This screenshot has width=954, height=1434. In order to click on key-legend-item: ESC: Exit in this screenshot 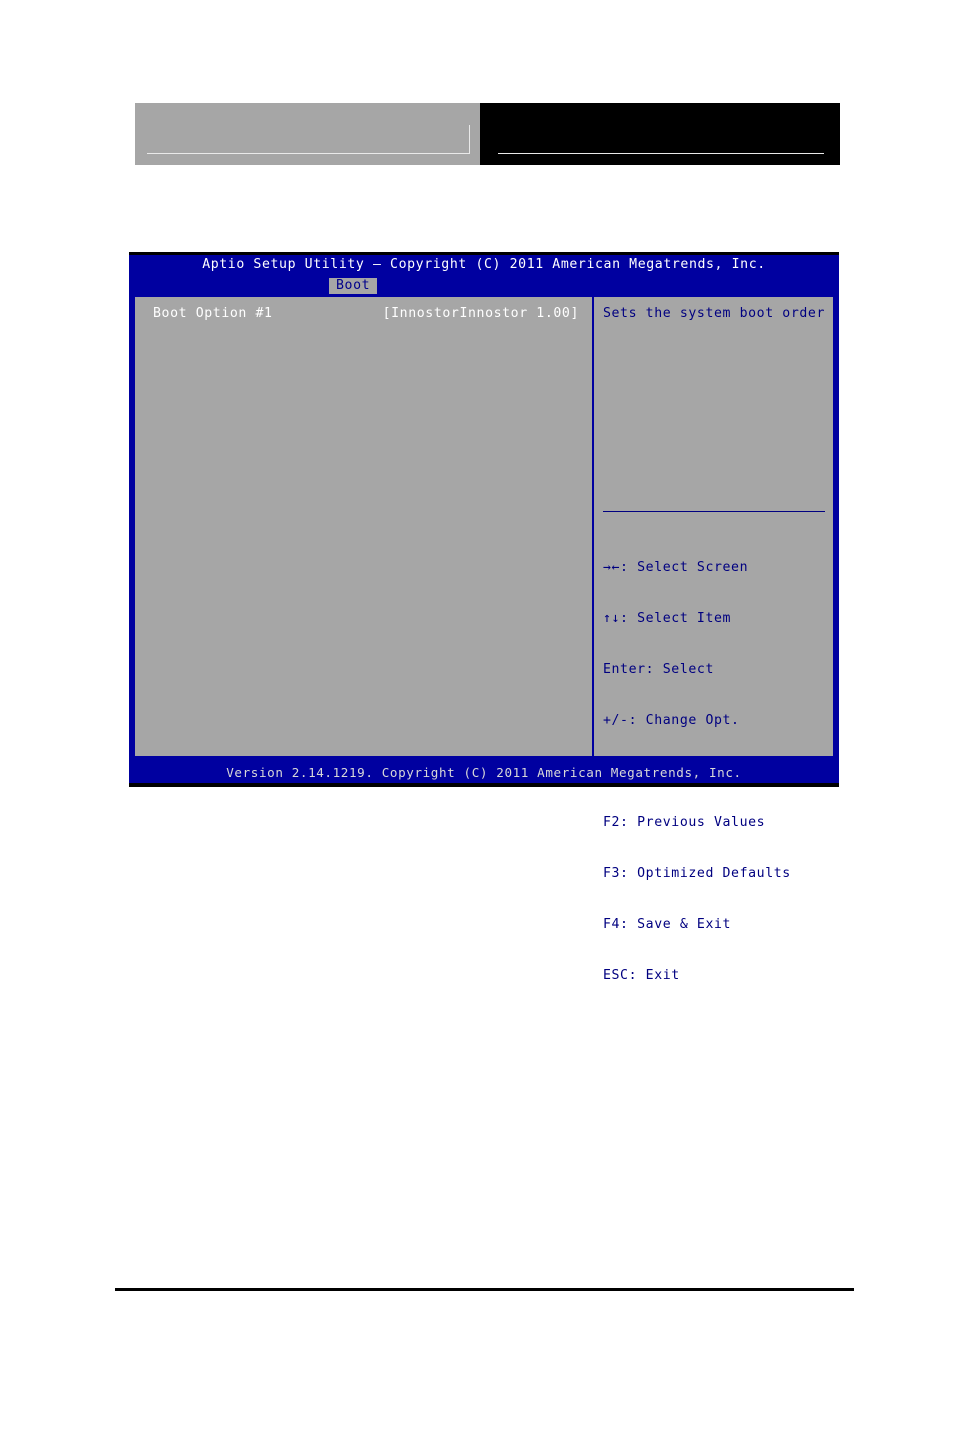, I will do `click(641, 975)`.